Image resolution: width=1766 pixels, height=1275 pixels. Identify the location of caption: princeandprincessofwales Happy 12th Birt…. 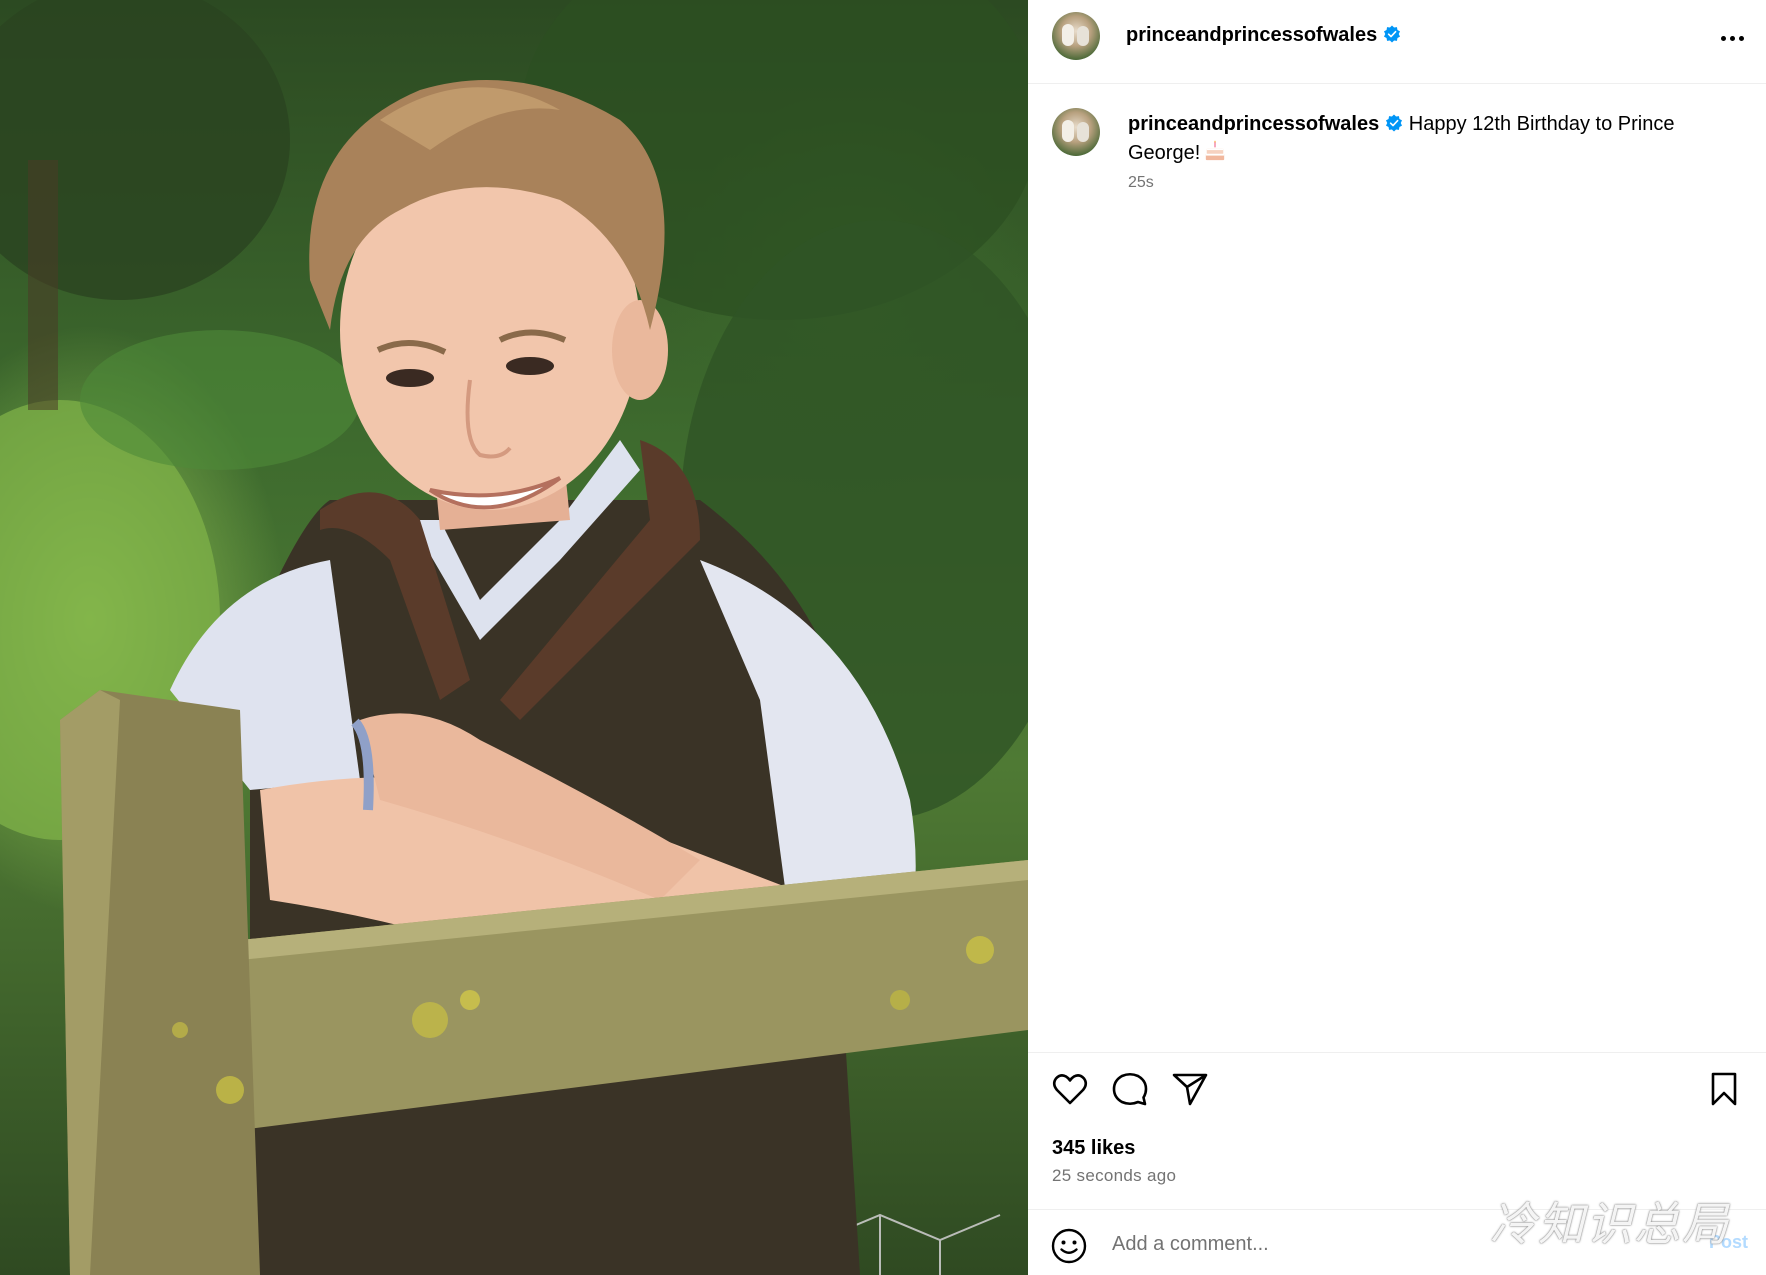
(1428, 139).